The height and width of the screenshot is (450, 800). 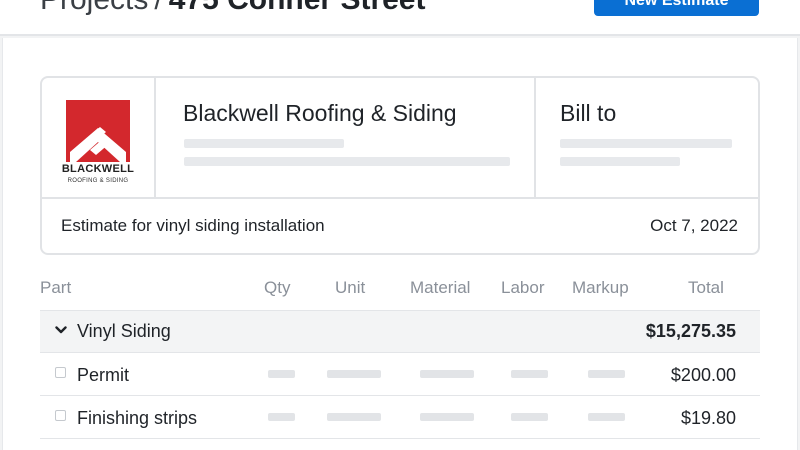 I want to click on blackwell-logo-icon, so click(x=98, y=131).